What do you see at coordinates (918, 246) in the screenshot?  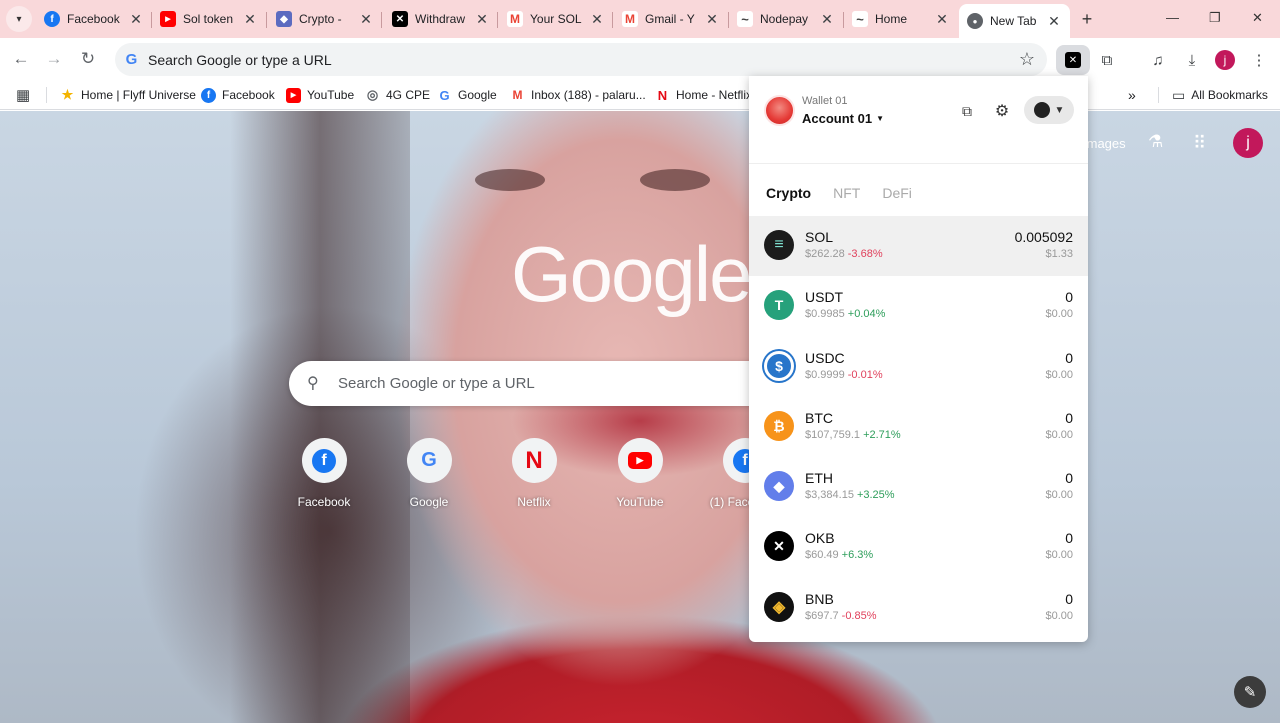 I see `token-row: ≡ SOL $262.28 -3.68% 0.005092 $1.33` at bounding box center [918, 246].